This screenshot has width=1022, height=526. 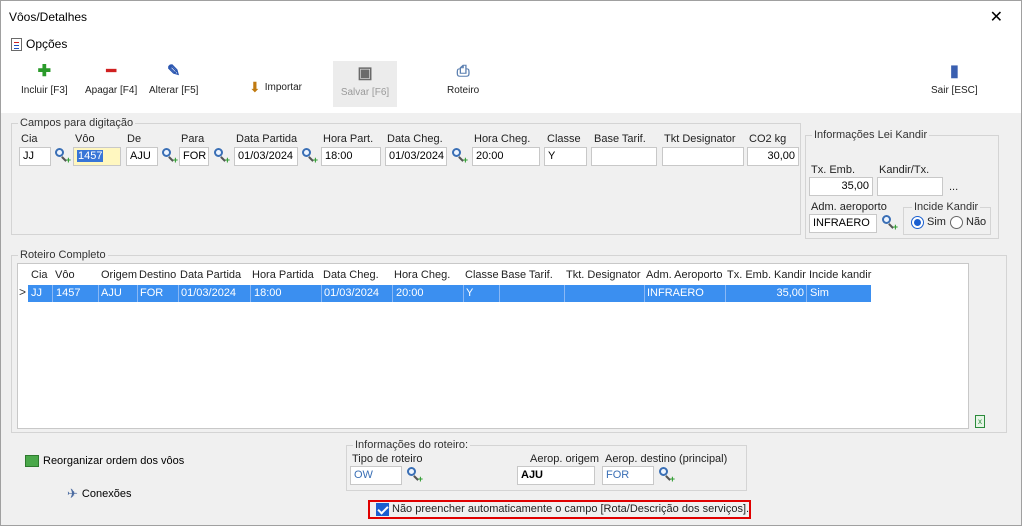 What do you see at coordinates (703, 156) in the screenshot?
I see `tkt-designator-input` at bounding box center [703, 156].